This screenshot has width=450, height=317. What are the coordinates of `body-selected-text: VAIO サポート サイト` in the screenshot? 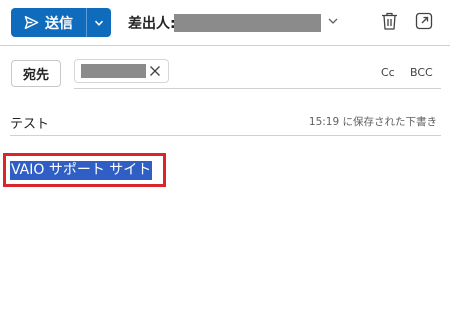 It's located at (81, 170).